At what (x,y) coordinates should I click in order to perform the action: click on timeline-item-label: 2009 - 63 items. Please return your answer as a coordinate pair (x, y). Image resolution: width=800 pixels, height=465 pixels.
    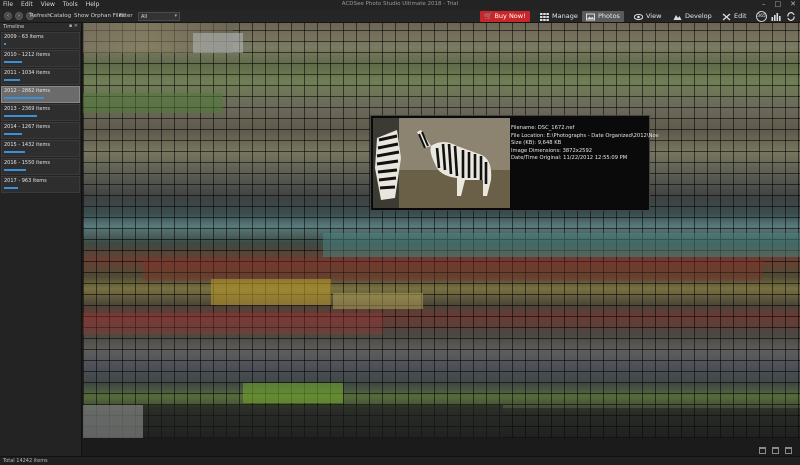
    Looking at the image, I should click on (24, 37).